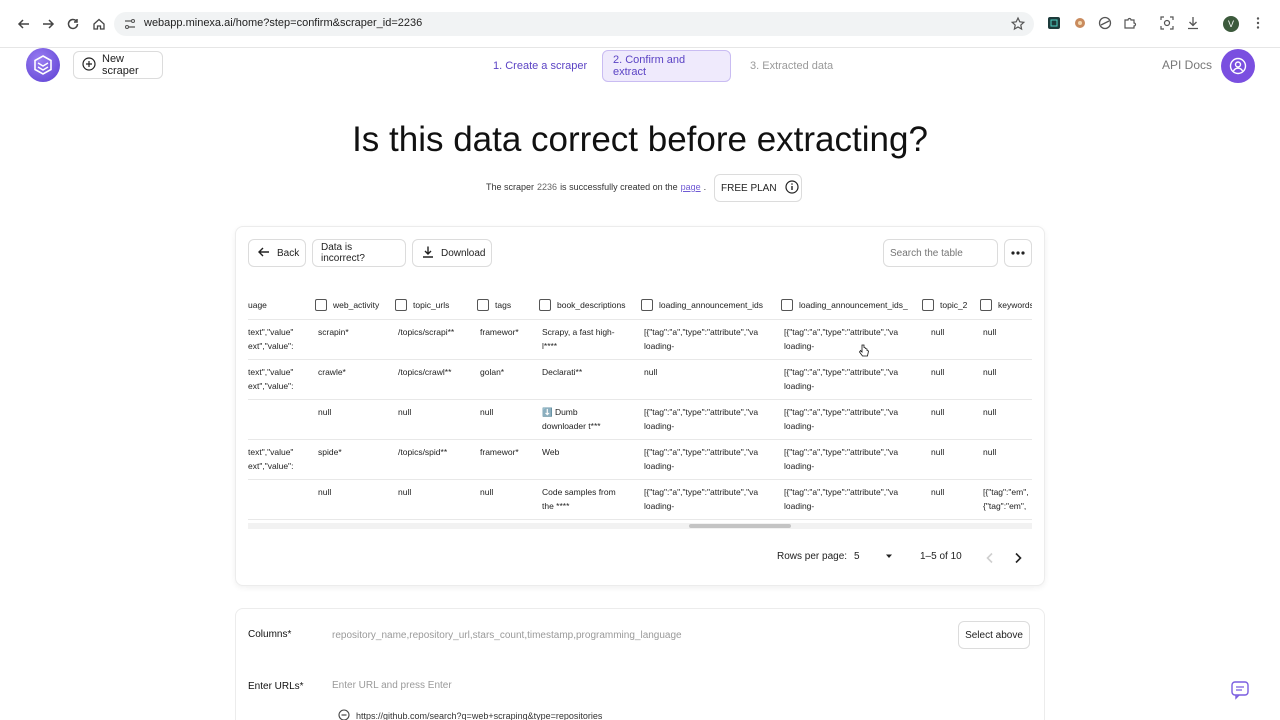 This screenshot has width=1280, height=720. Describe the element at coordinates (1018, 253) in the screenshot. I see `more-options-icon` at that location.